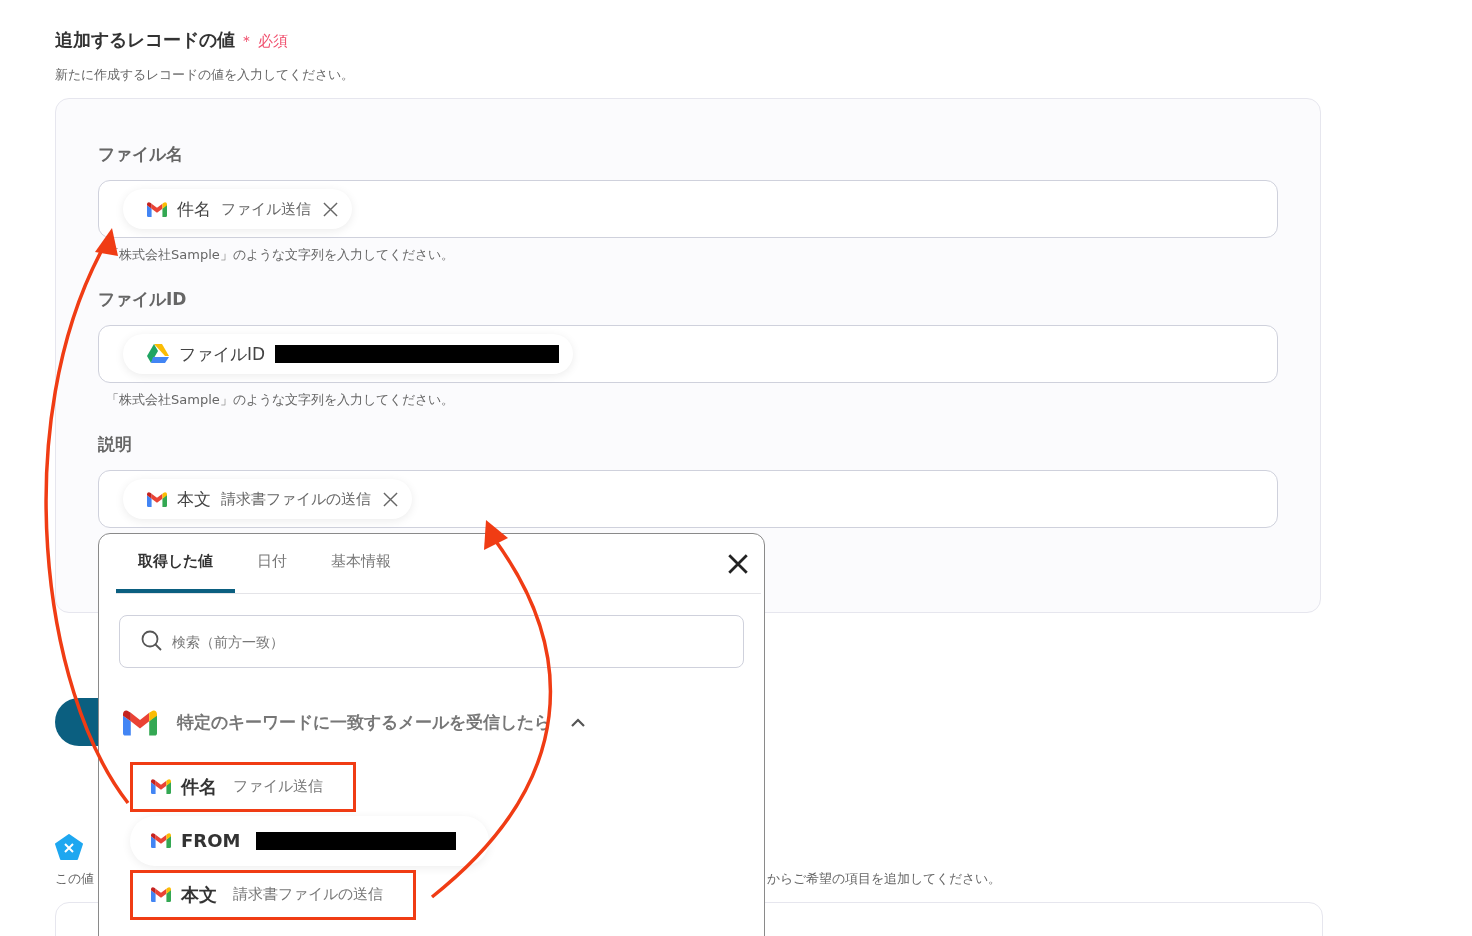 The width and height of the screenshot is (1472, 936). I want to click on x-badge-icon, so click(69, 847).